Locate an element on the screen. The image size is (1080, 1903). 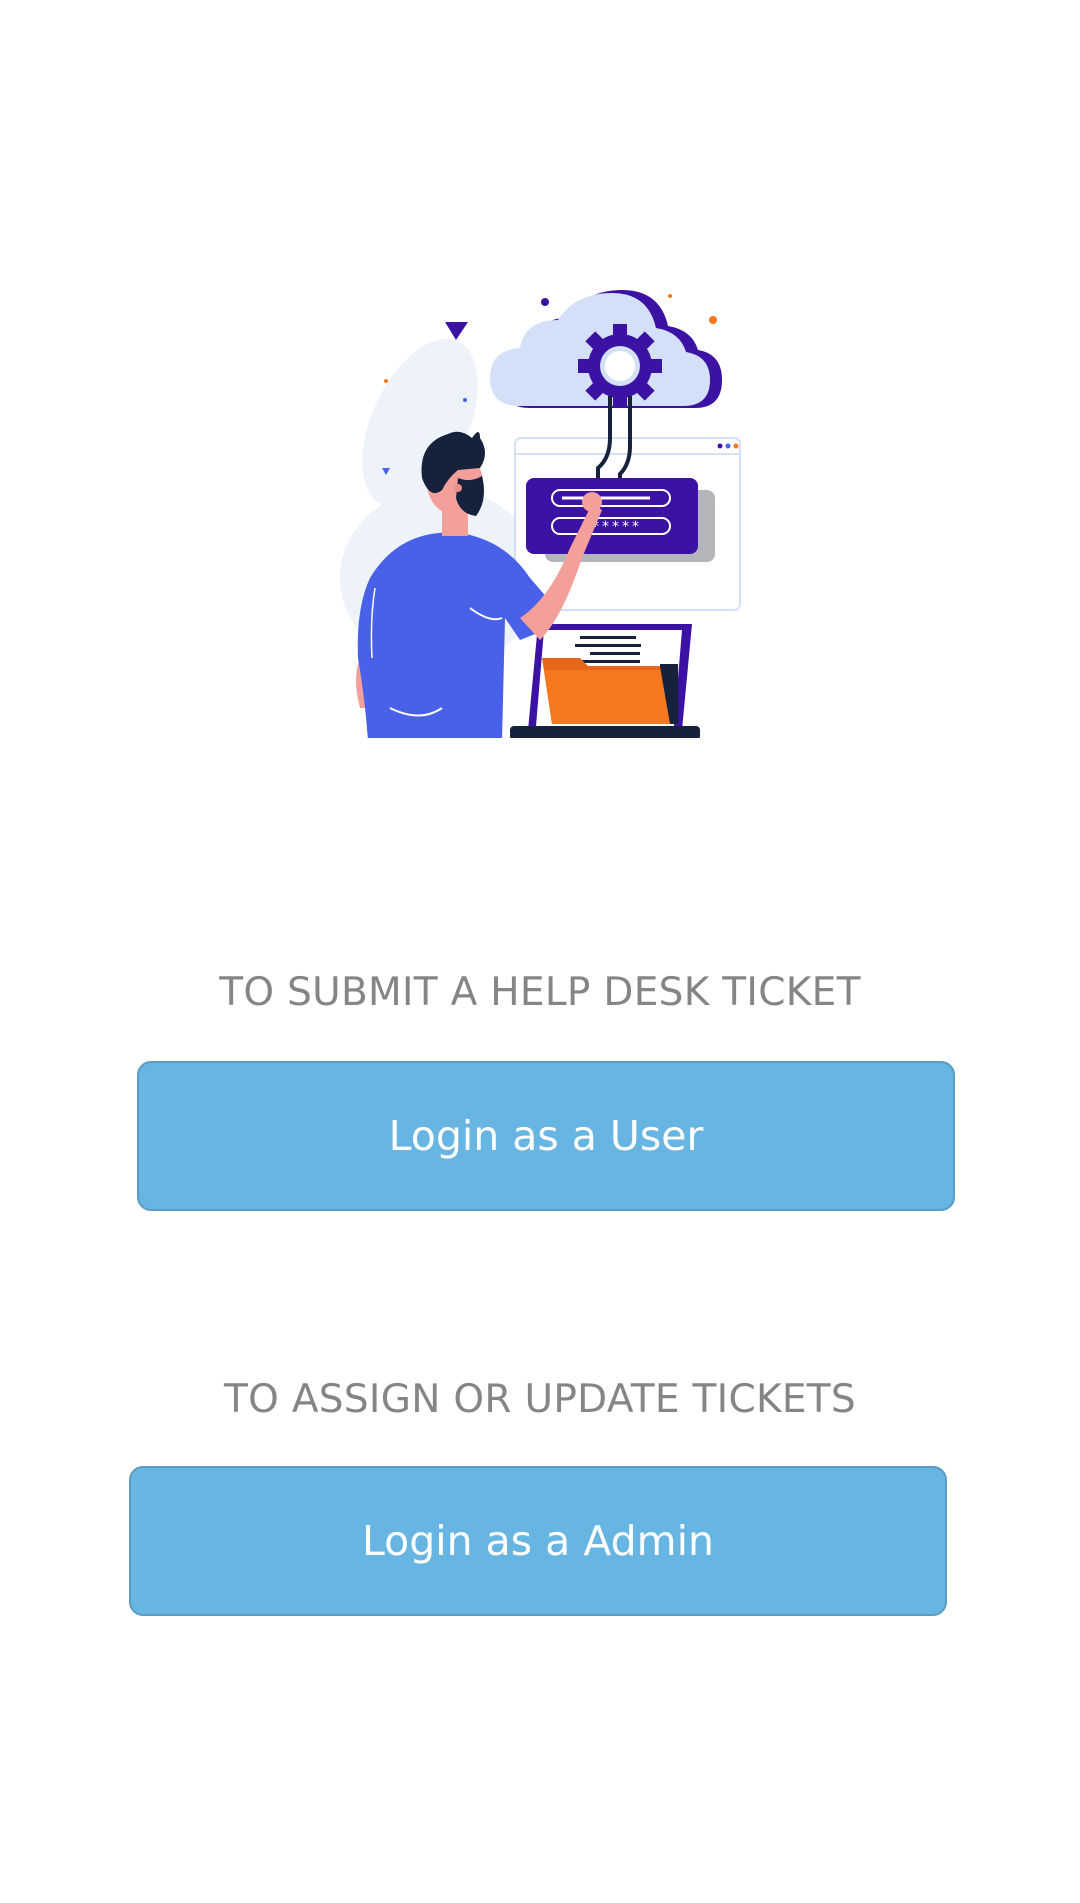
login-as-user-button: Login as a User is located at coordinates (546, 1136).